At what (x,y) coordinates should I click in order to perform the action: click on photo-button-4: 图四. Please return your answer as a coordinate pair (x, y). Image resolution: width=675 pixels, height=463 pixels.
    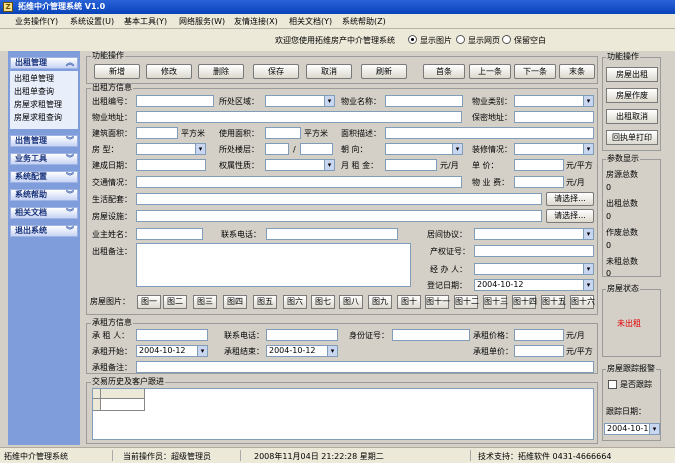
    Looking at the image, I should click on (235, 302).